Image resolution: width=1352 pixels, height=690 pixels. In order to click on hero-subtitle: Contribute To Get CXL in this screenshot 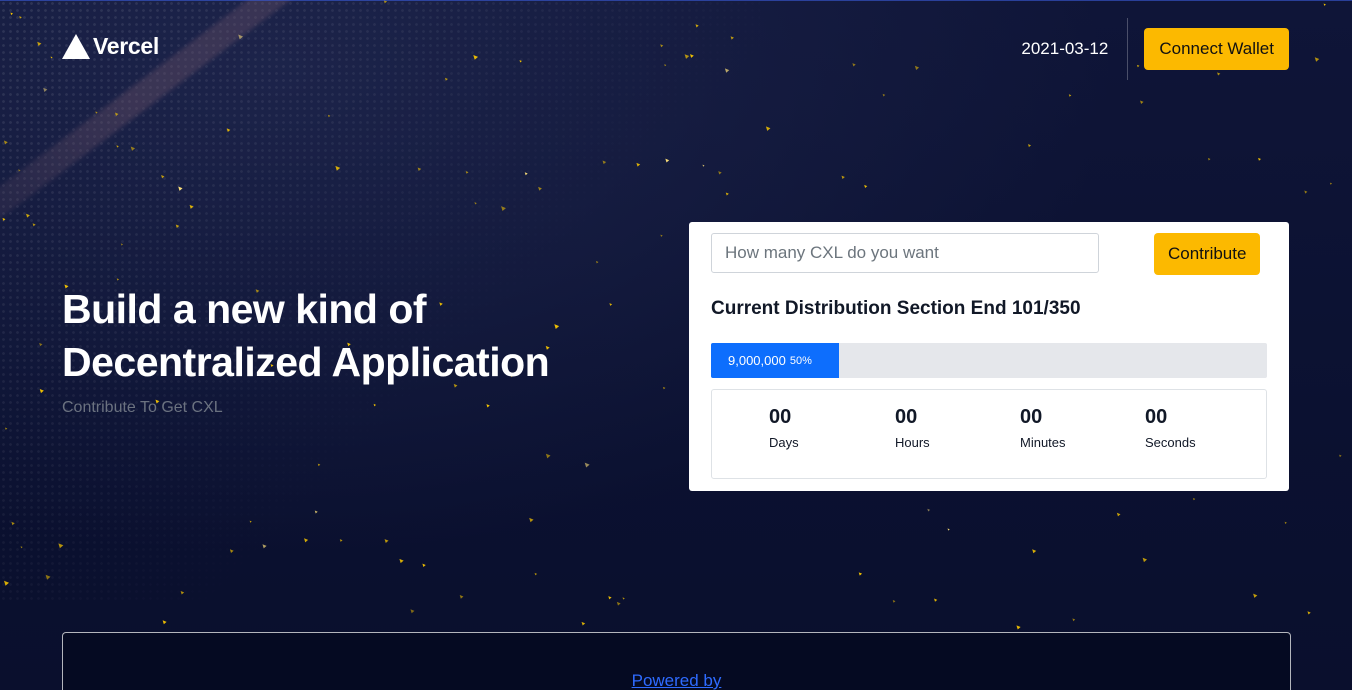, I will do `click(142, 407)`.